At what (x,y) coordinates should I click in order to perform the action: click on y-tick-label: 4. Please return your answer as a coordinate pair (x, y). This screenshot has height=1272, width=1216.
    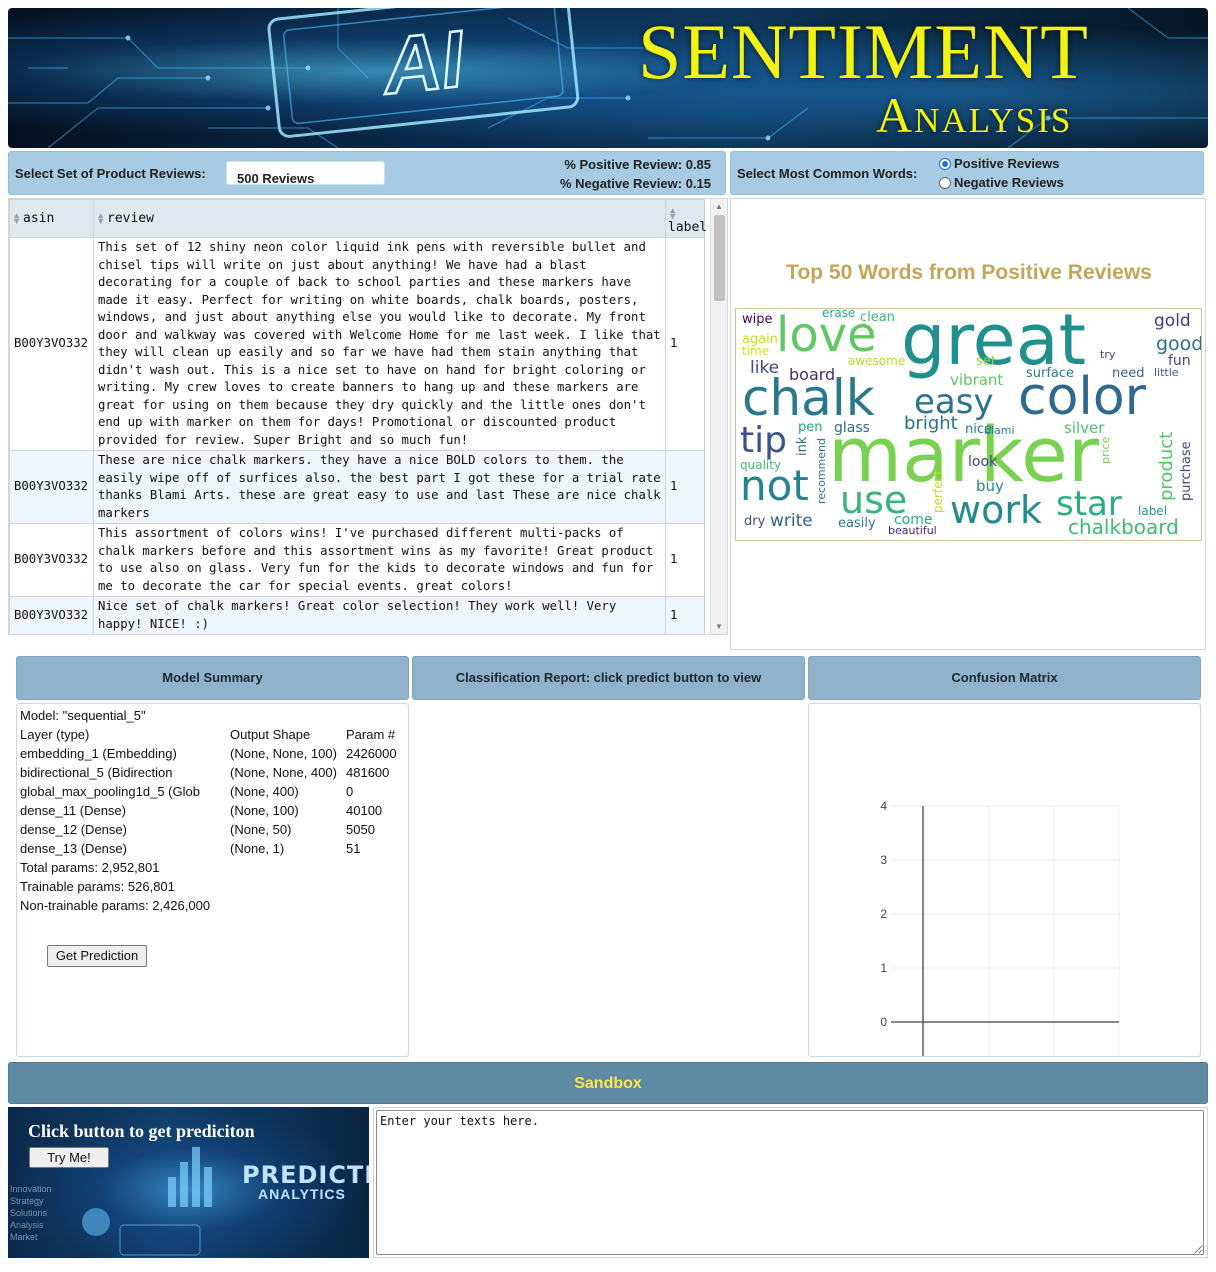
    Looking at the image, I should click on (883, 806).